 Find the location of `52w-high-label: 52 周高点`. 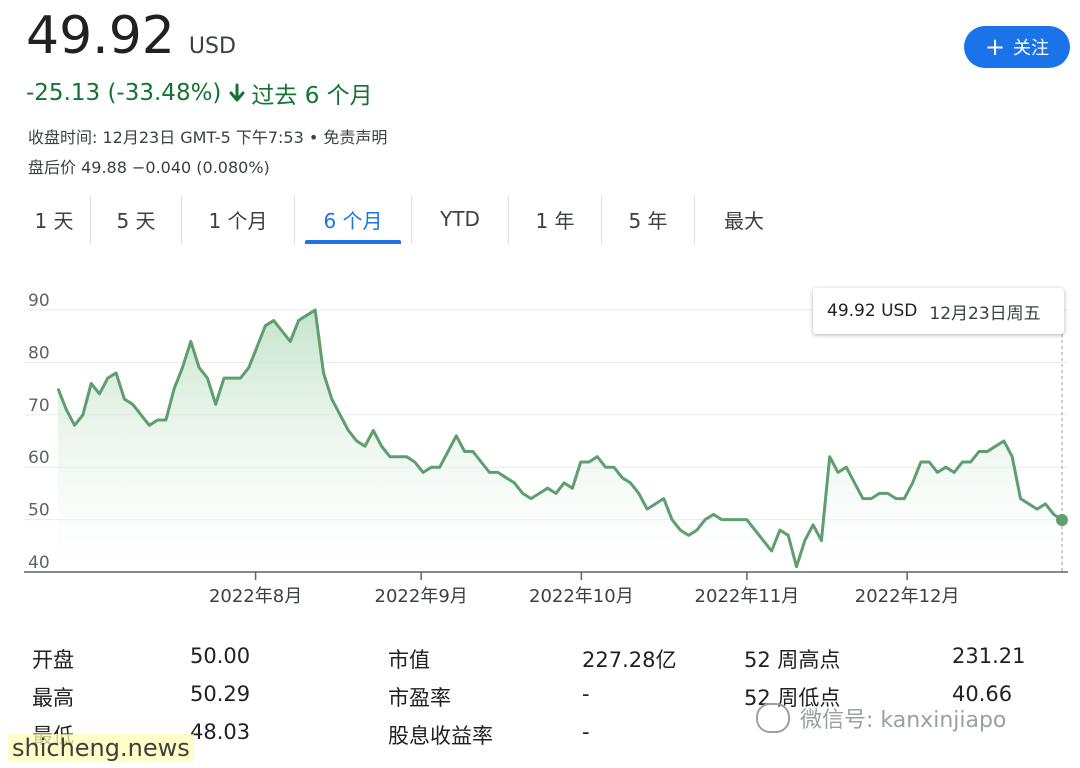

52w-high-label: 52 周高点 is located at coordinates (792, 660).